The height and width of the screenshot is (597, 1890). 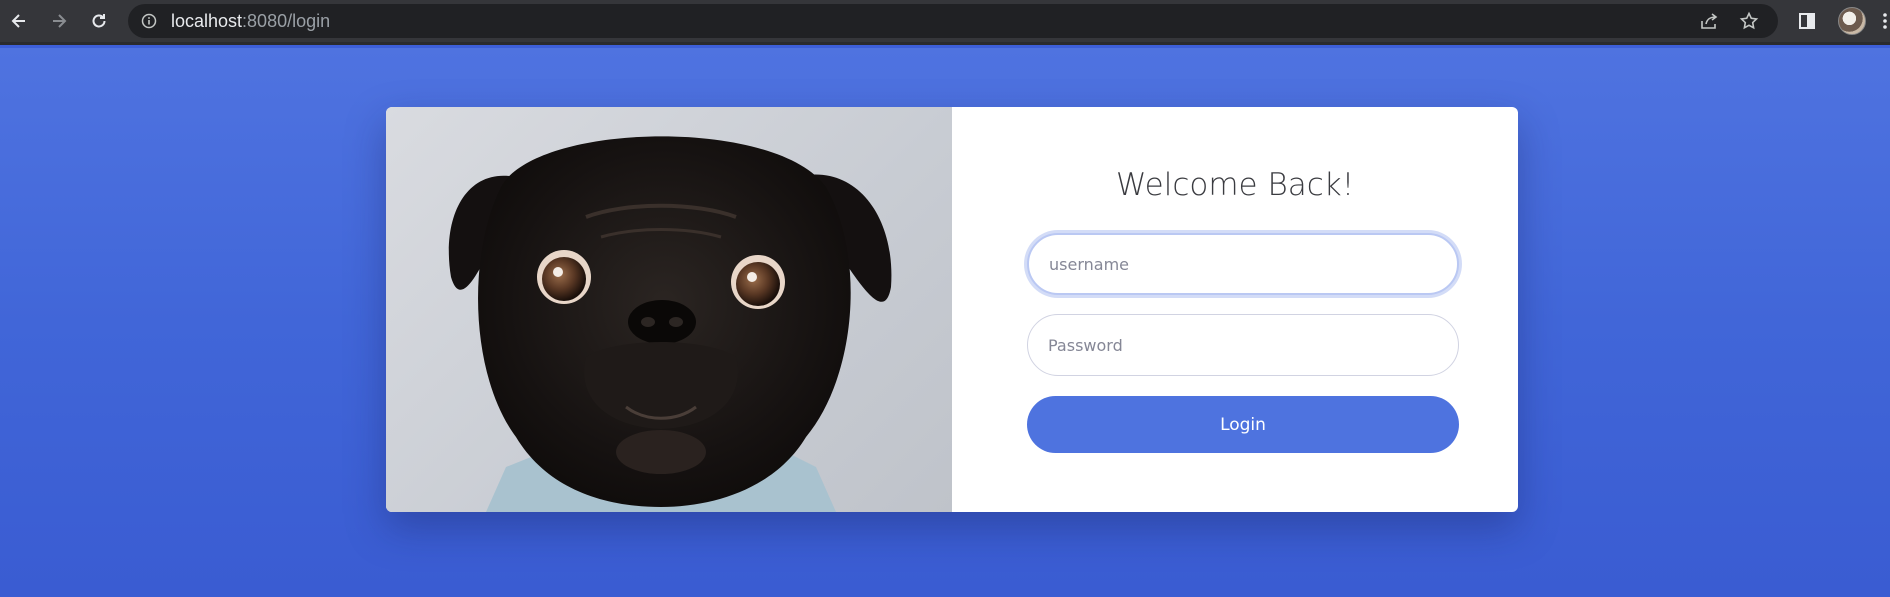 I want to click on forward-icon, so click(x=60, y=21).